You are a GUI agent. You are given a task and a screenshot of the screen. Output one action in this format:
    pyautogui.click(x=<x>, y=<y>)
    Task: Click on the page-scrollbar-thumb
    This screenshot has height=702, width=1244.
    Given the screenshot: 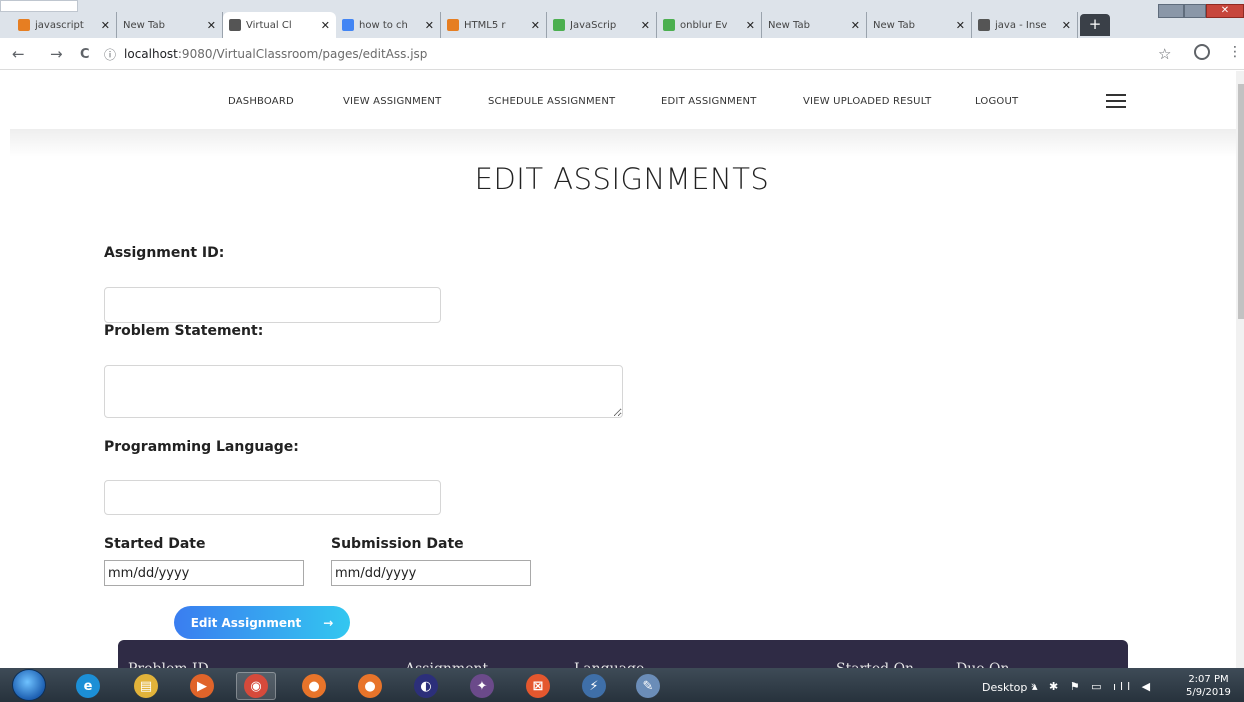 What is the action you would take?
    pyautogui.click(x=1241, y=201)
    